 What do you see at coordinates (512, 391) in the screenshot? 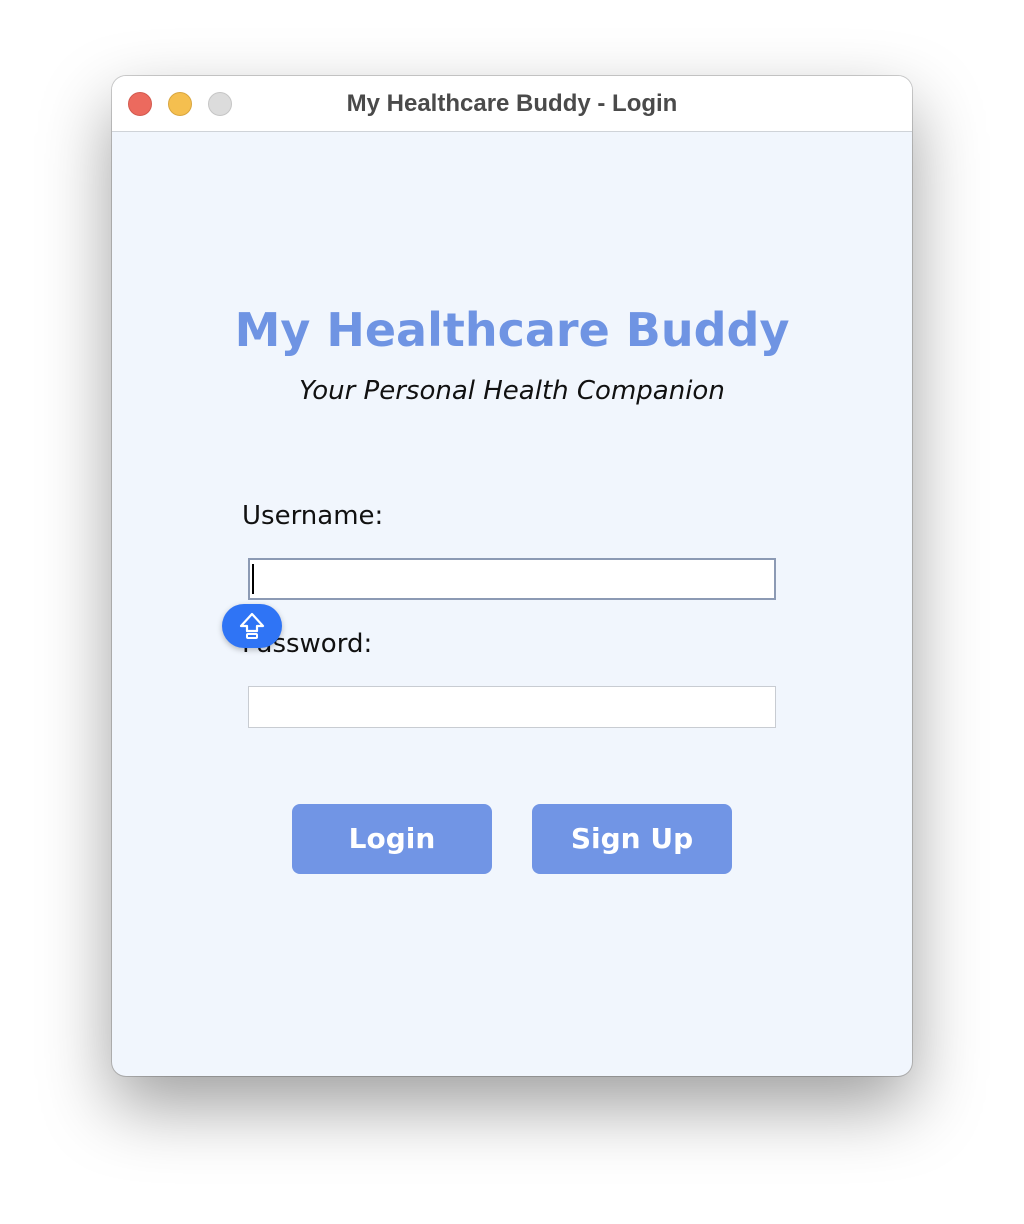
I see `app-subtitle: Your Personal Health Companion` at bounding box center [512, 391].